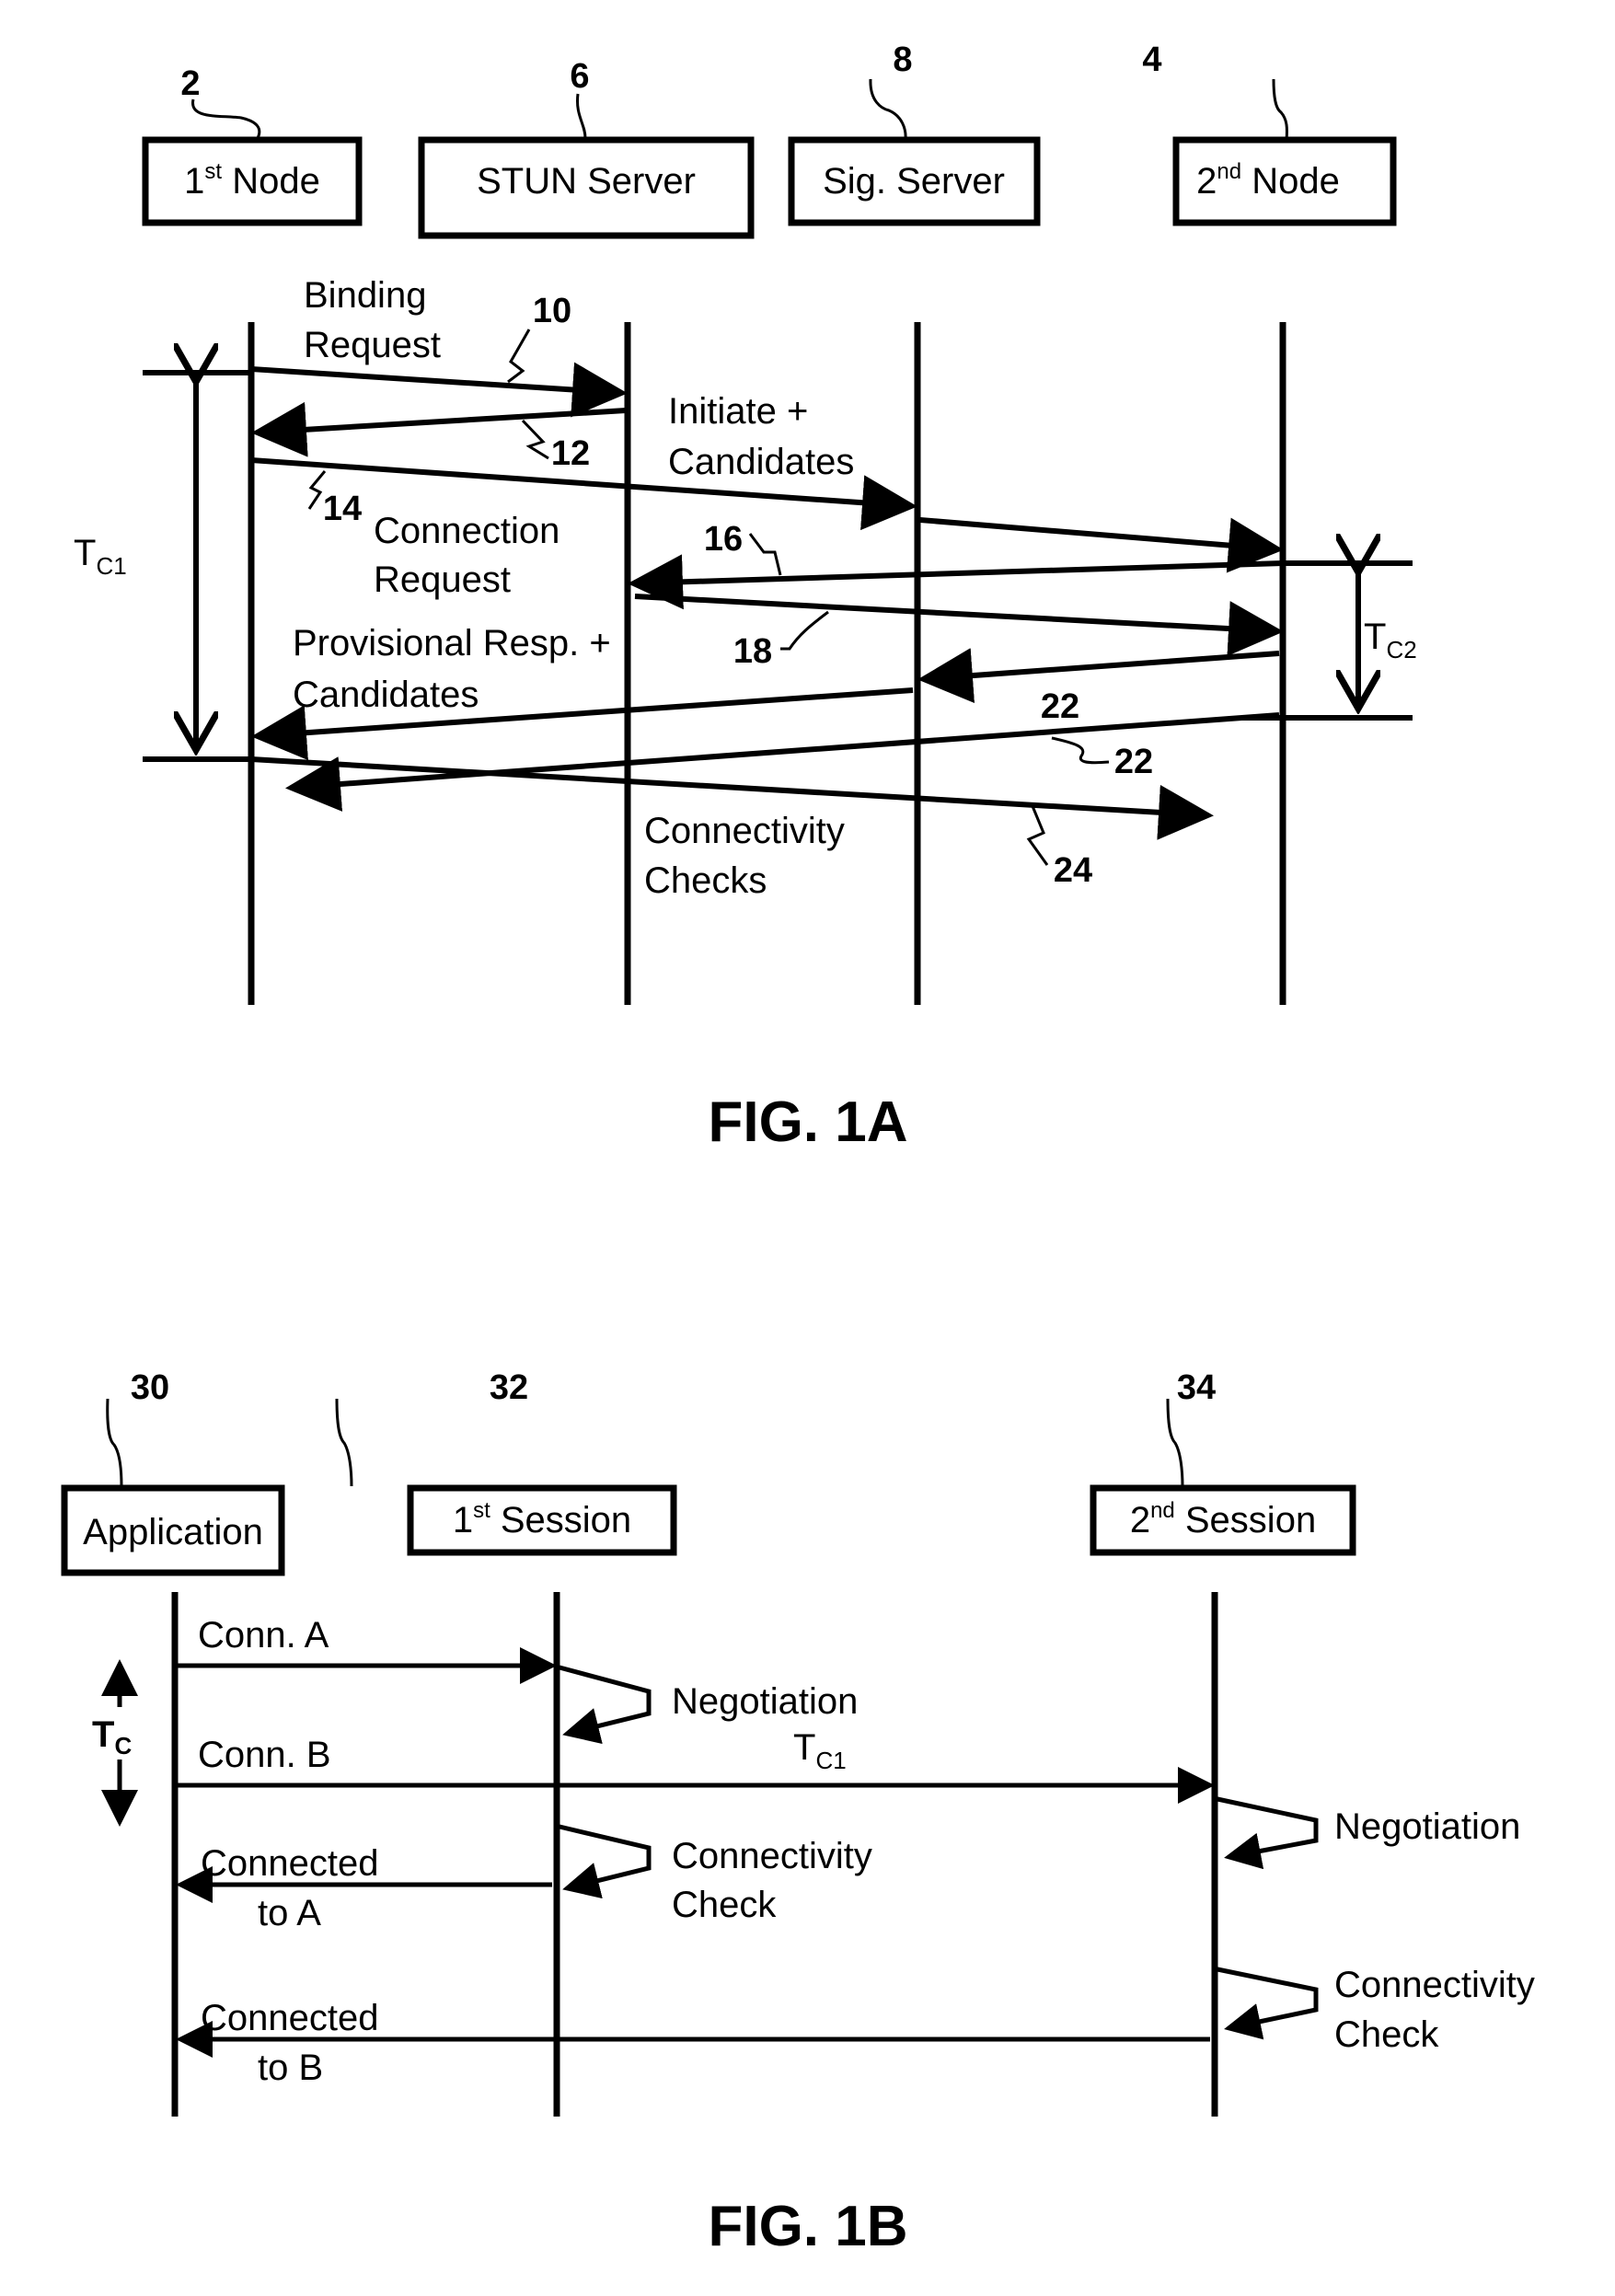 This screenshot has width=1615, height=2296. I want to click on self-note-connectivity-1st: Connectivity Check, so click(715, 1875).